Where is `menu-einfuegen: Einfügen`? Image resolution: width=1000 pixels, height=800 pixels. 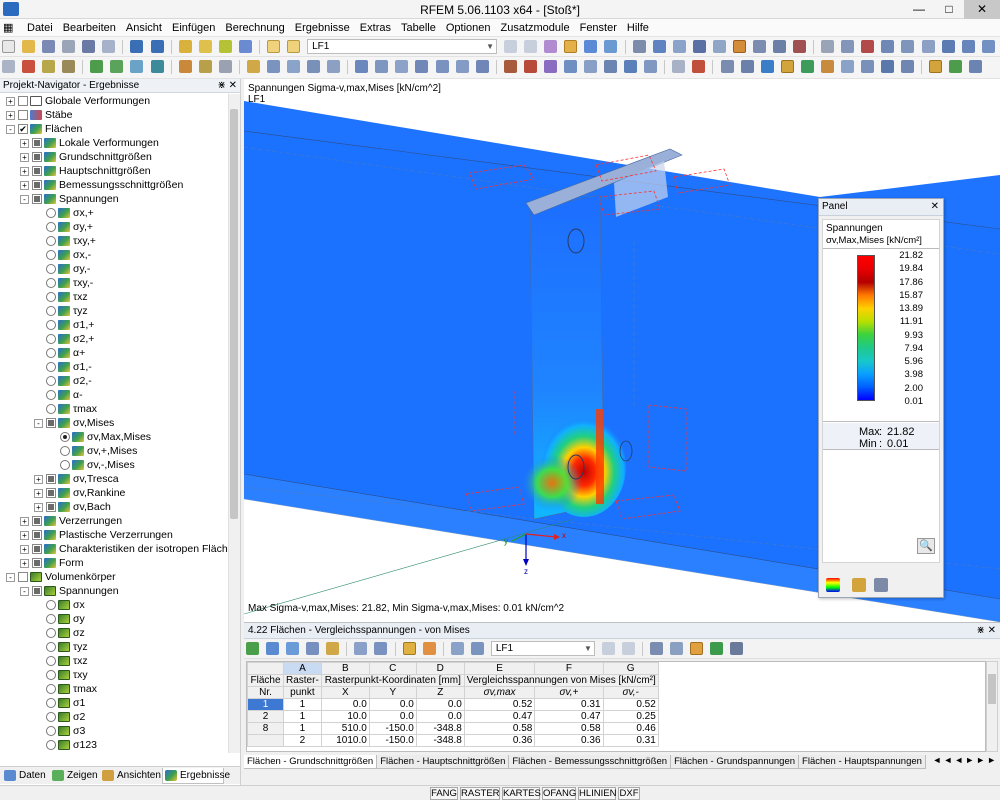 menu-einfuegen: Einfügen is located at coordinates (193, 27).